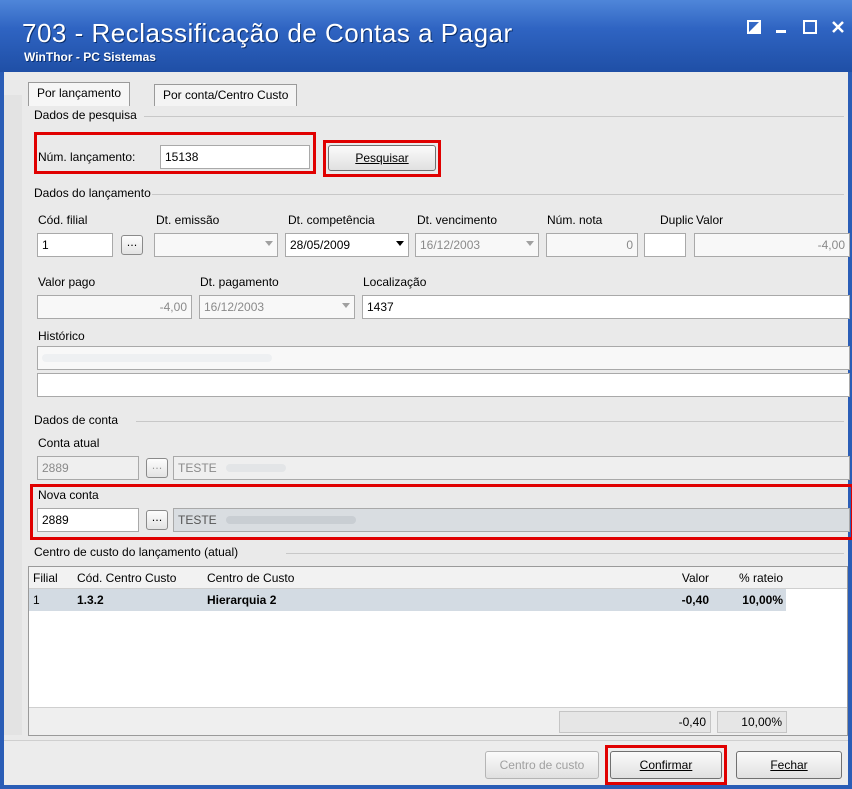 The height and width of the screenshot is (789, 852). What do you see at coordinates (754, 29) in the screenshot?
I see `restore-icon` at bounding box center [754, 29].